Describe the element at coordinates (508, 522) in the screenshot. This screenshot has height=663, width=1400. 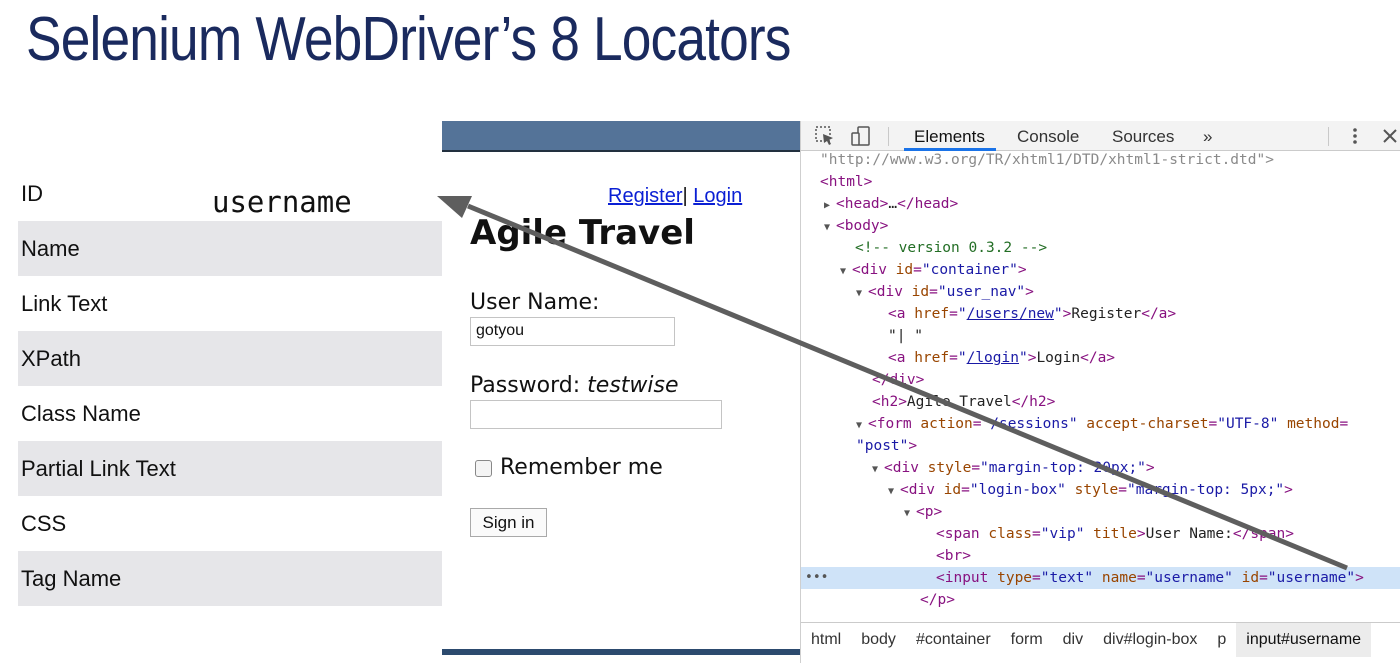
I see `sign-in-button: Sign in` at that location.